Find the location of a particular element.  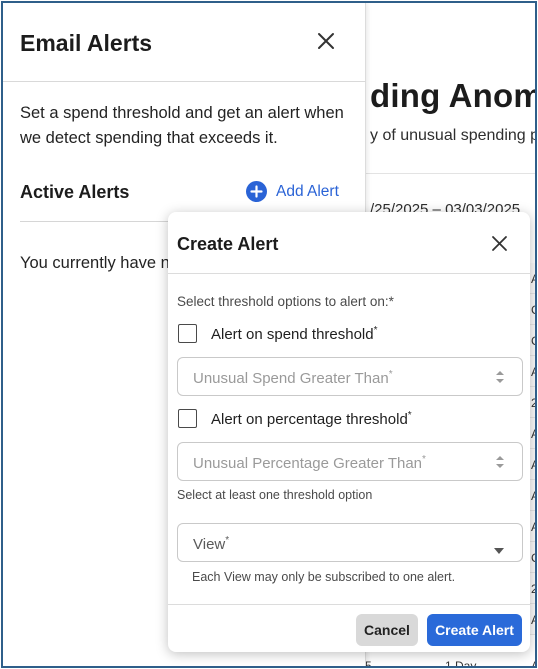

percentage-threshold-input: Unusual Percentage Greater Than* is located at coordinates (350, 461).